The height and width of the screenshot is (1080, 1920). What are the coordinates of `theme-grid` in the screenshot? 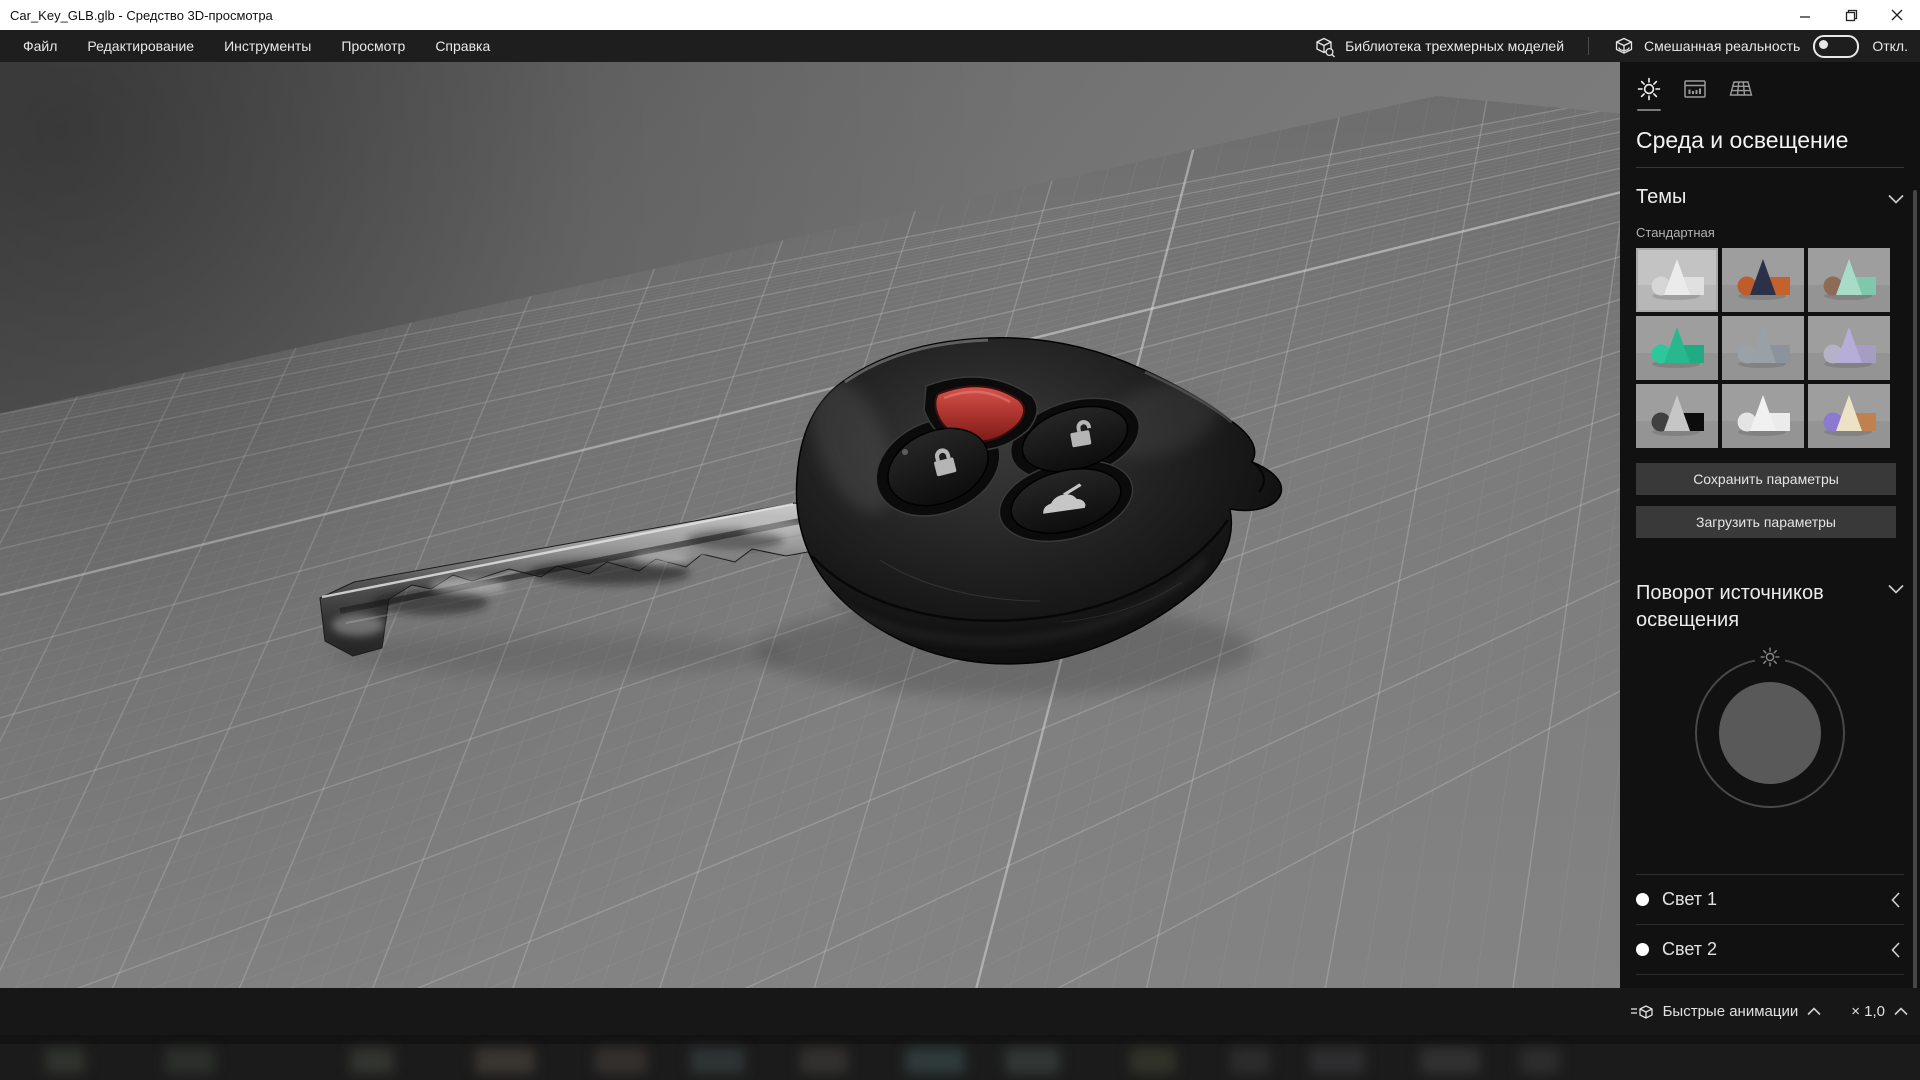 It's located at (1763, 348).